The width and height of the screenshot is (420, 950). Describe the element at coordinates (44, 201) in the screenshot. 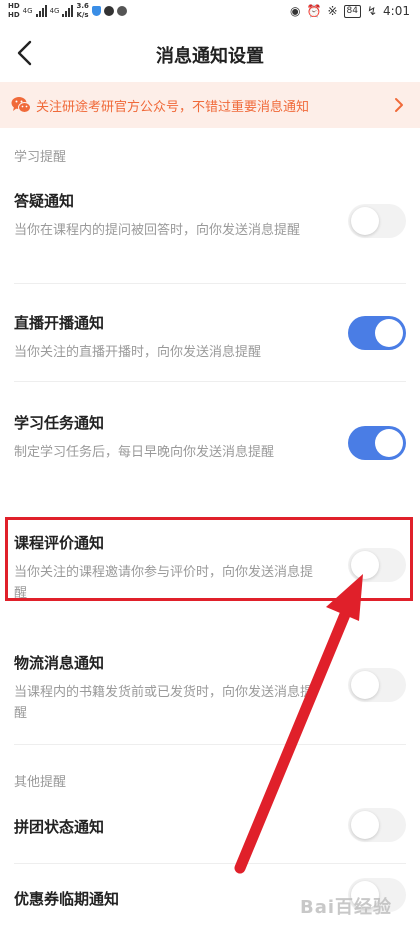

I see `setting-title: 答疑通知` at that location.